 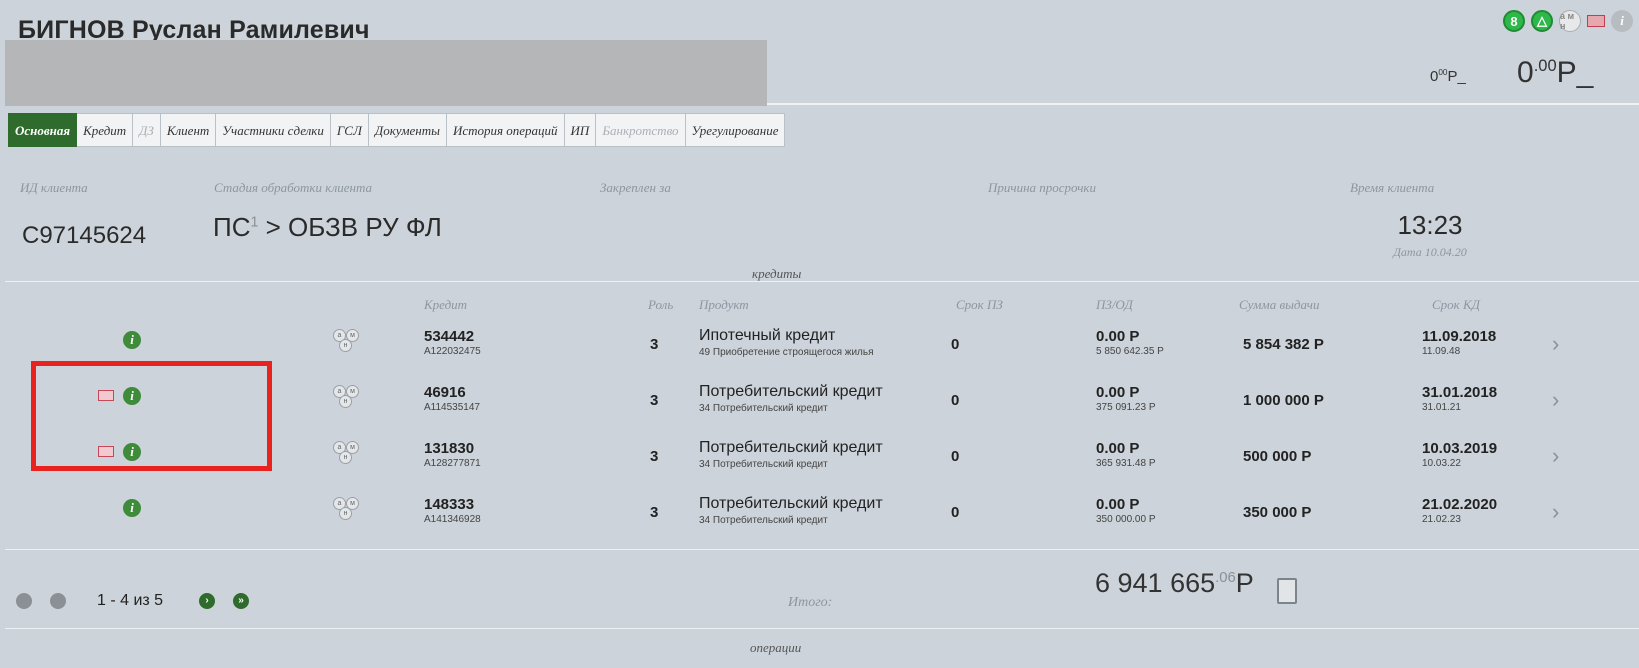 I want to click on tab-ip: ИП, so click(x=580, y=130).